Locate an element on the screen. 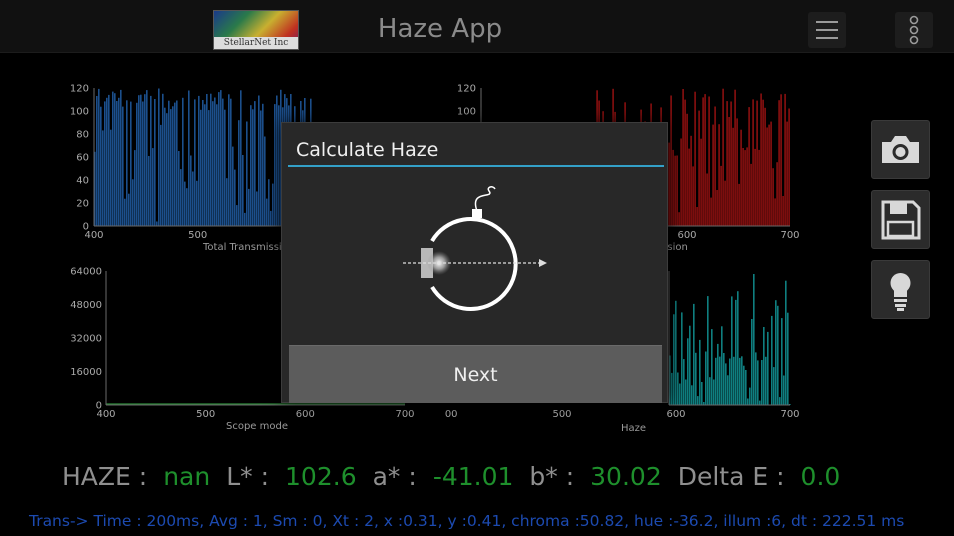 This screenshot has width=954, height=536. lightbulb-button is located at coordinates (900, 289).